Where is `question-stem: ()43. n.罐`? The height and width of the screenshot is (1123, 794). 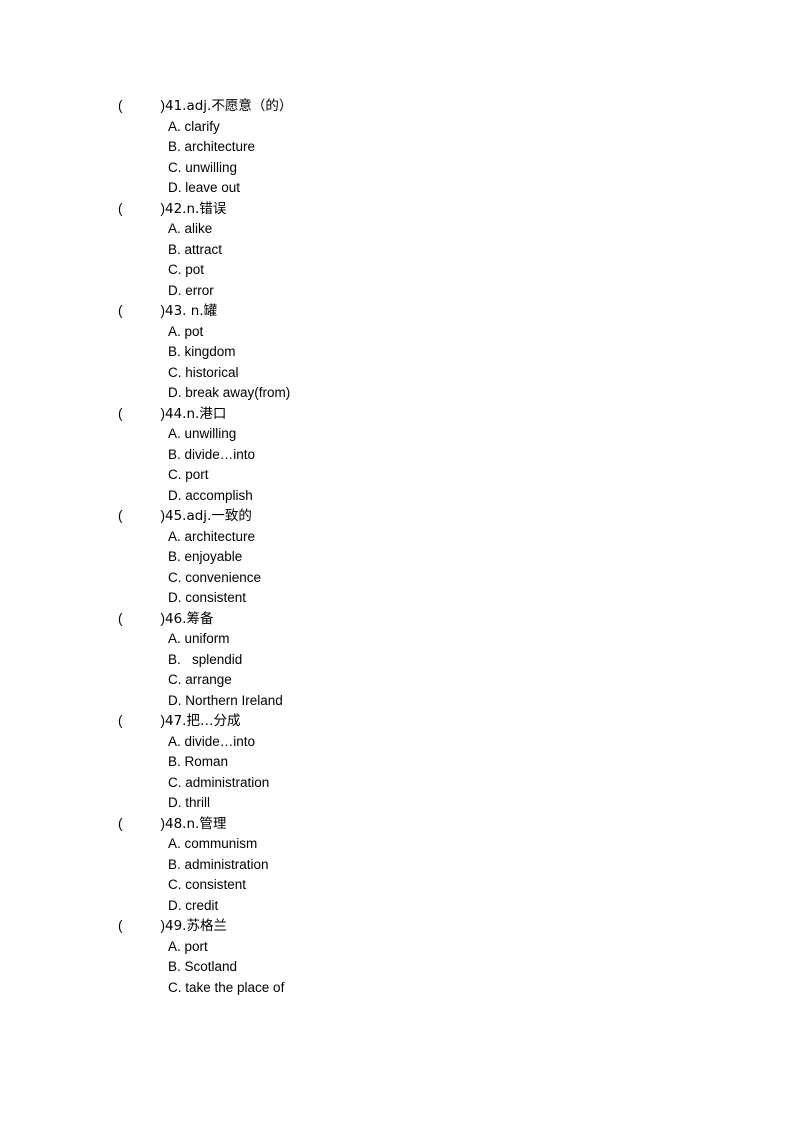 question-stem: ()43. n.罐 is located at coordinates (411, 311).